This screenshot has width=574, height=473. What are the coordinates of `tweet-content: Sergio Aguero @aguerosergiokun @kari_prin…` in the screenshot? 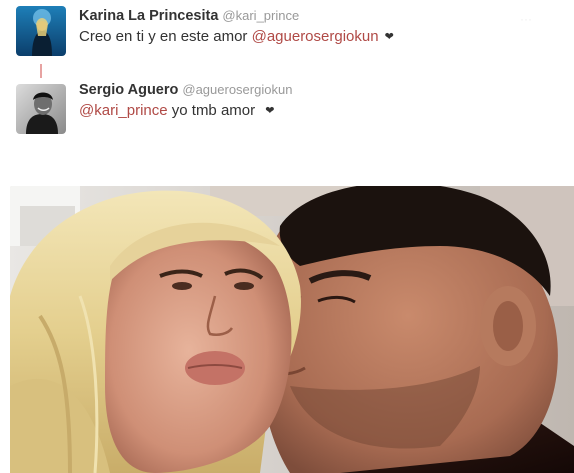 It's located at (319, 101).